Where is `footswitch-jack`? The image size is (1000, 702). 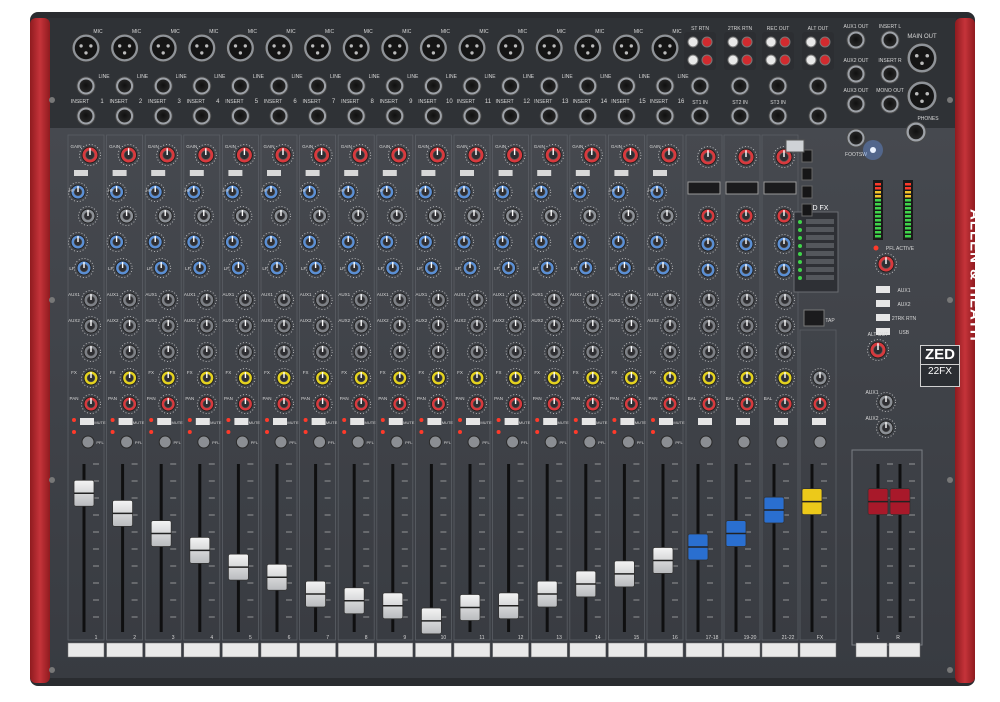 footswitch-jack is located at coordinates (856, 138).